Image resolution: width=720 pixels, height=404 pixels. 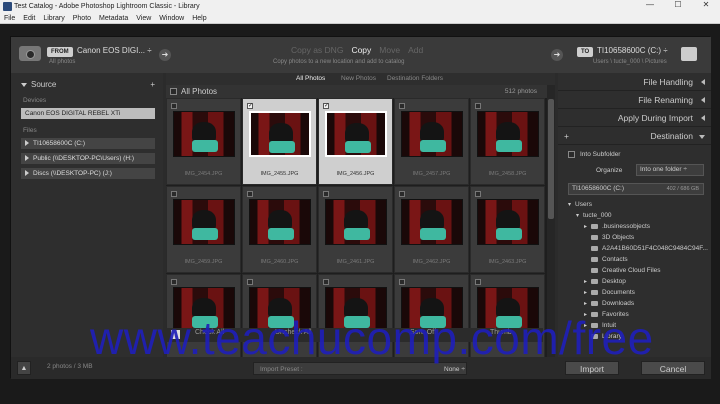 What do you see at coordinates (636, 189) in the screenshot?
I see `destination-drive: TI10658600C (C:) 402 / 686 GB` at bounding box center [636, 189].